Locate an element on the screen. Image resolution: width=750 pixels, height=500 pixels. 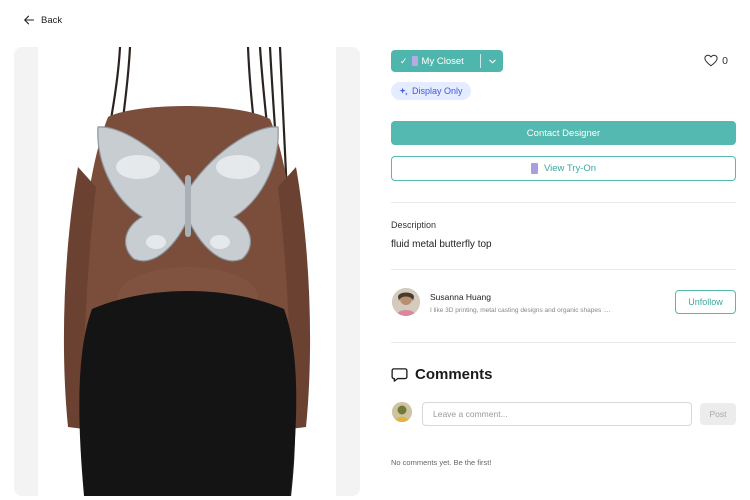
display-only-label: Display Only is located at coordinates (437, 91).